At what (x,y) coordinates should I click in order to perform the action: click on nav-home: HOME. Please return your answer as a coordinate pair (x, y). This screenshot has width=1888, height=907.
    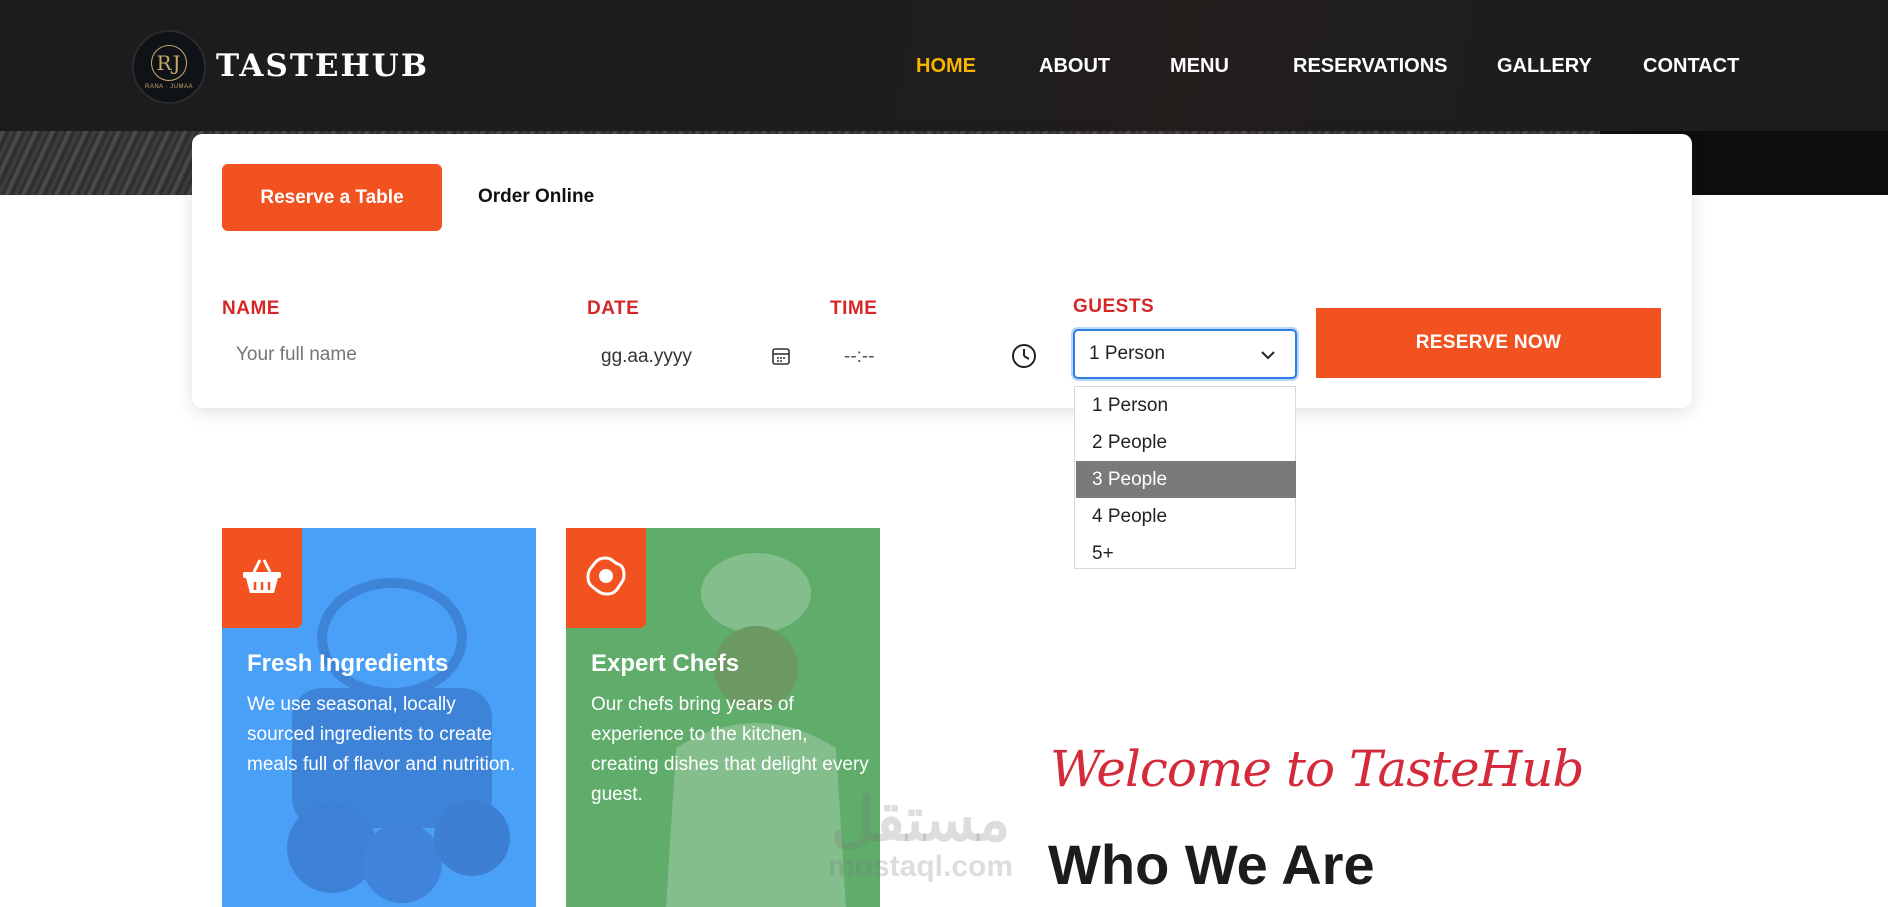
    Looking at the image, I should click on (946, 66).